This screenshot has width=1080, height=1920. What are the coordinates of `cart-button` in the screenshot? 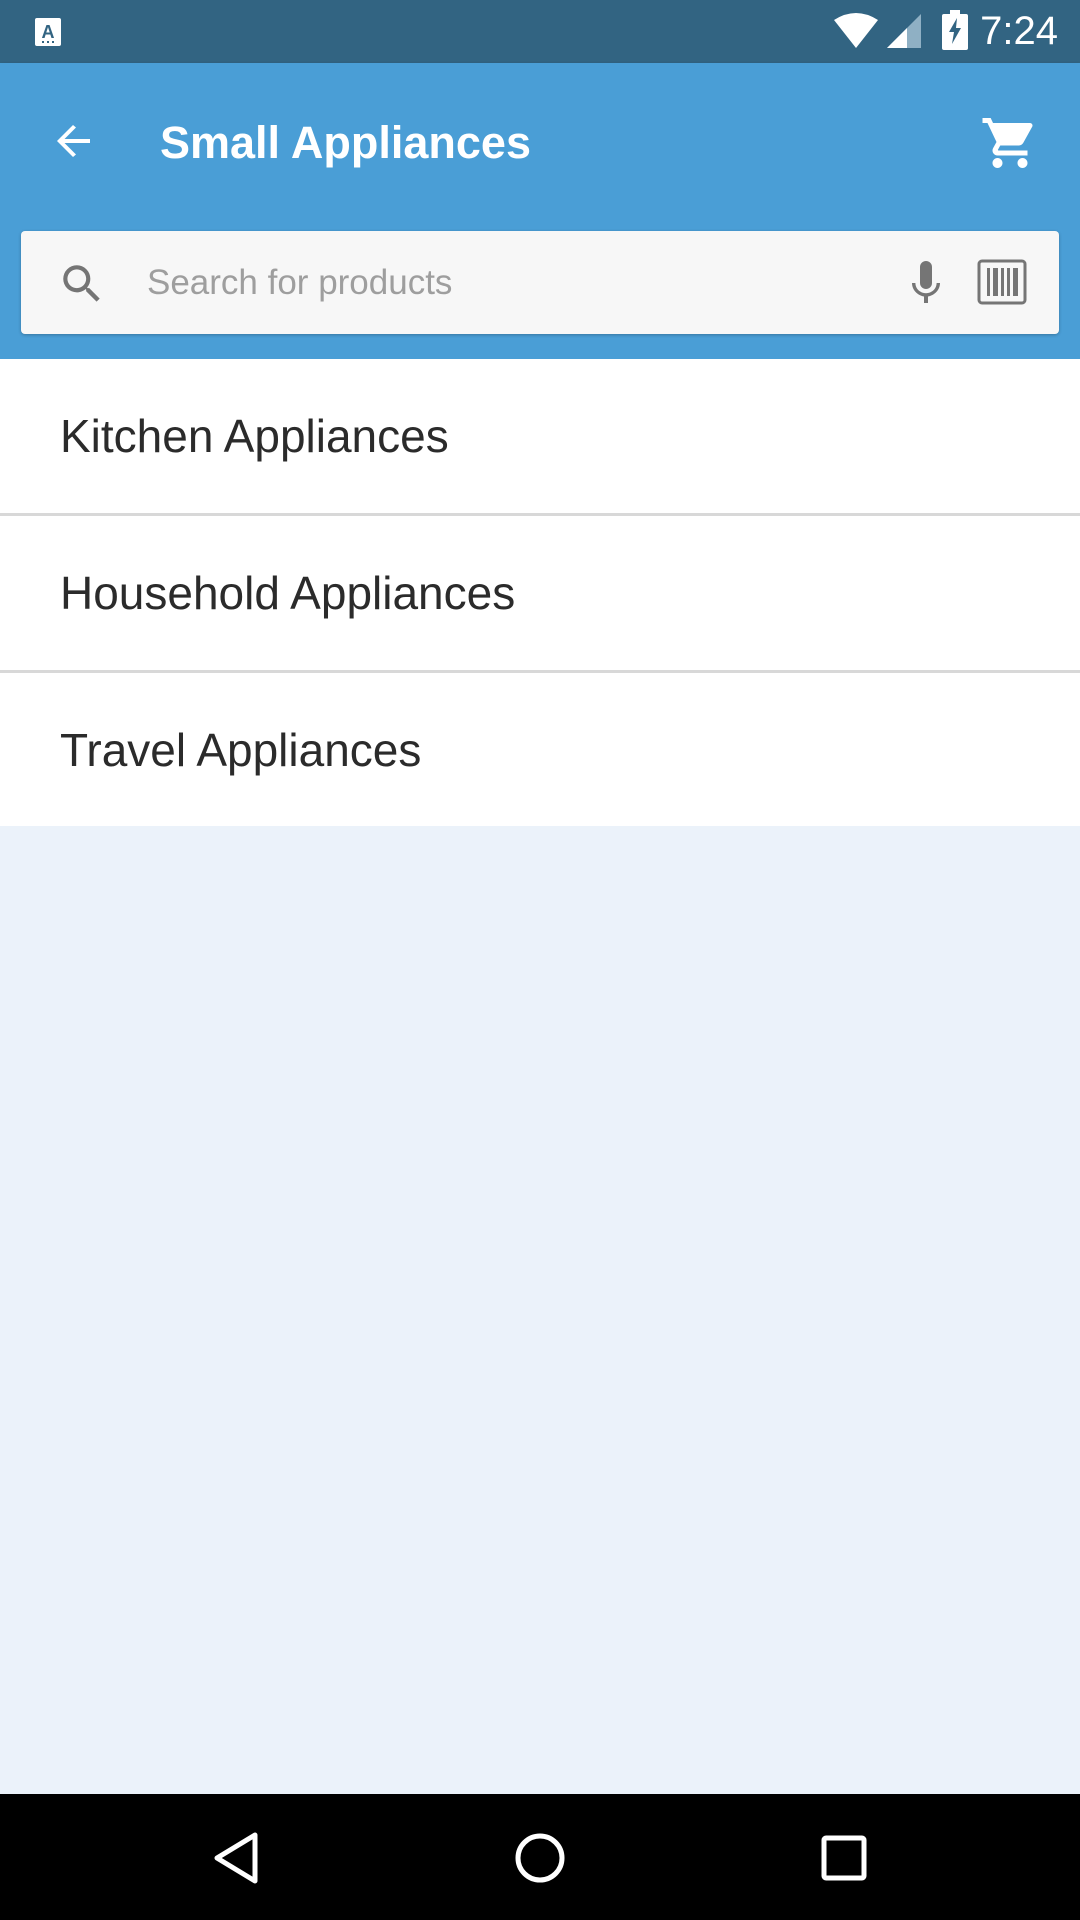 It's located at (1010, 143).